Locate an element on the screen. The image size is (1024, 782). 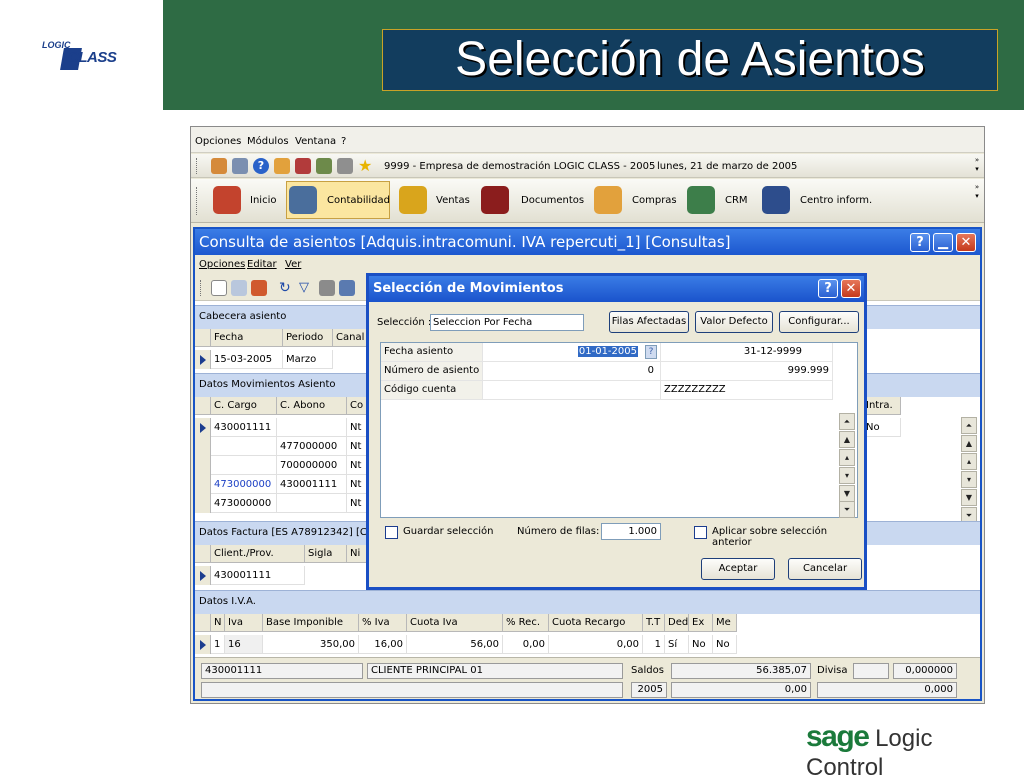
criteria-from: 01-01-2005 is located at coordinates (572, 352).